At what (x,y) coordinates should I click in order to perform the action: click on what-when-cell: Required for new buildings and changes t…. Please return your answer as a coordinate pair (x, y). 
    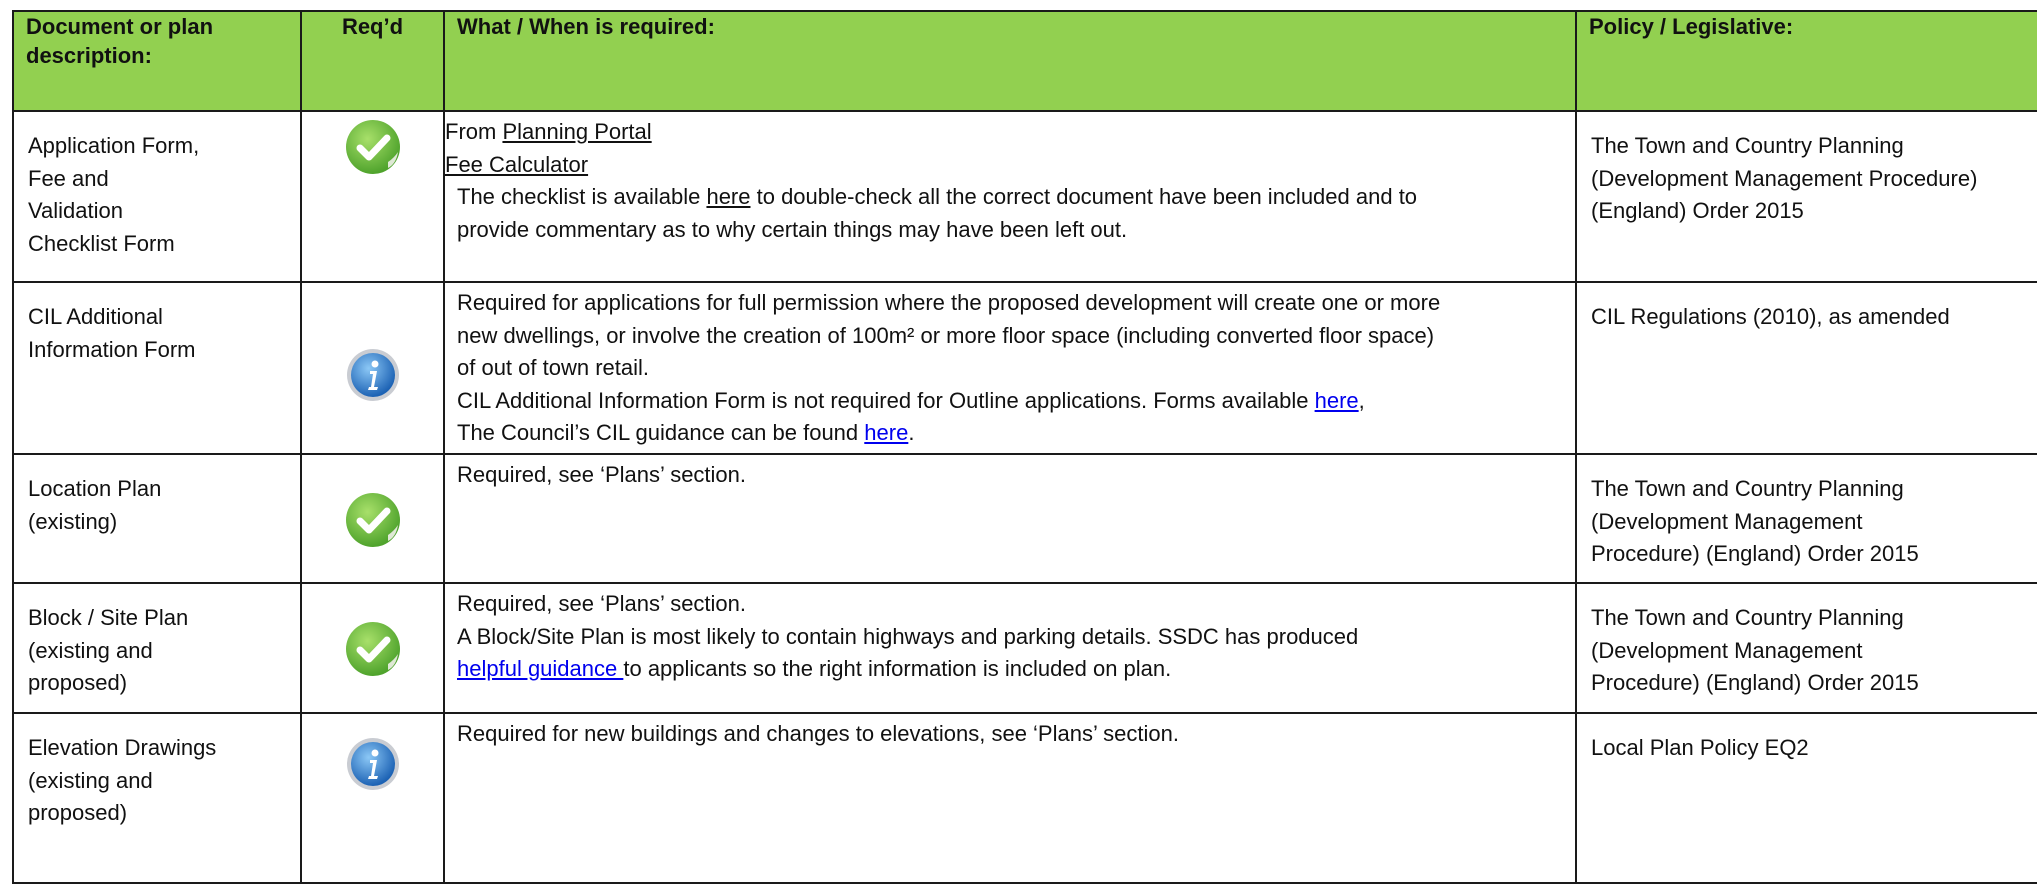
    Looking at the image, I should click on (1010, 798).